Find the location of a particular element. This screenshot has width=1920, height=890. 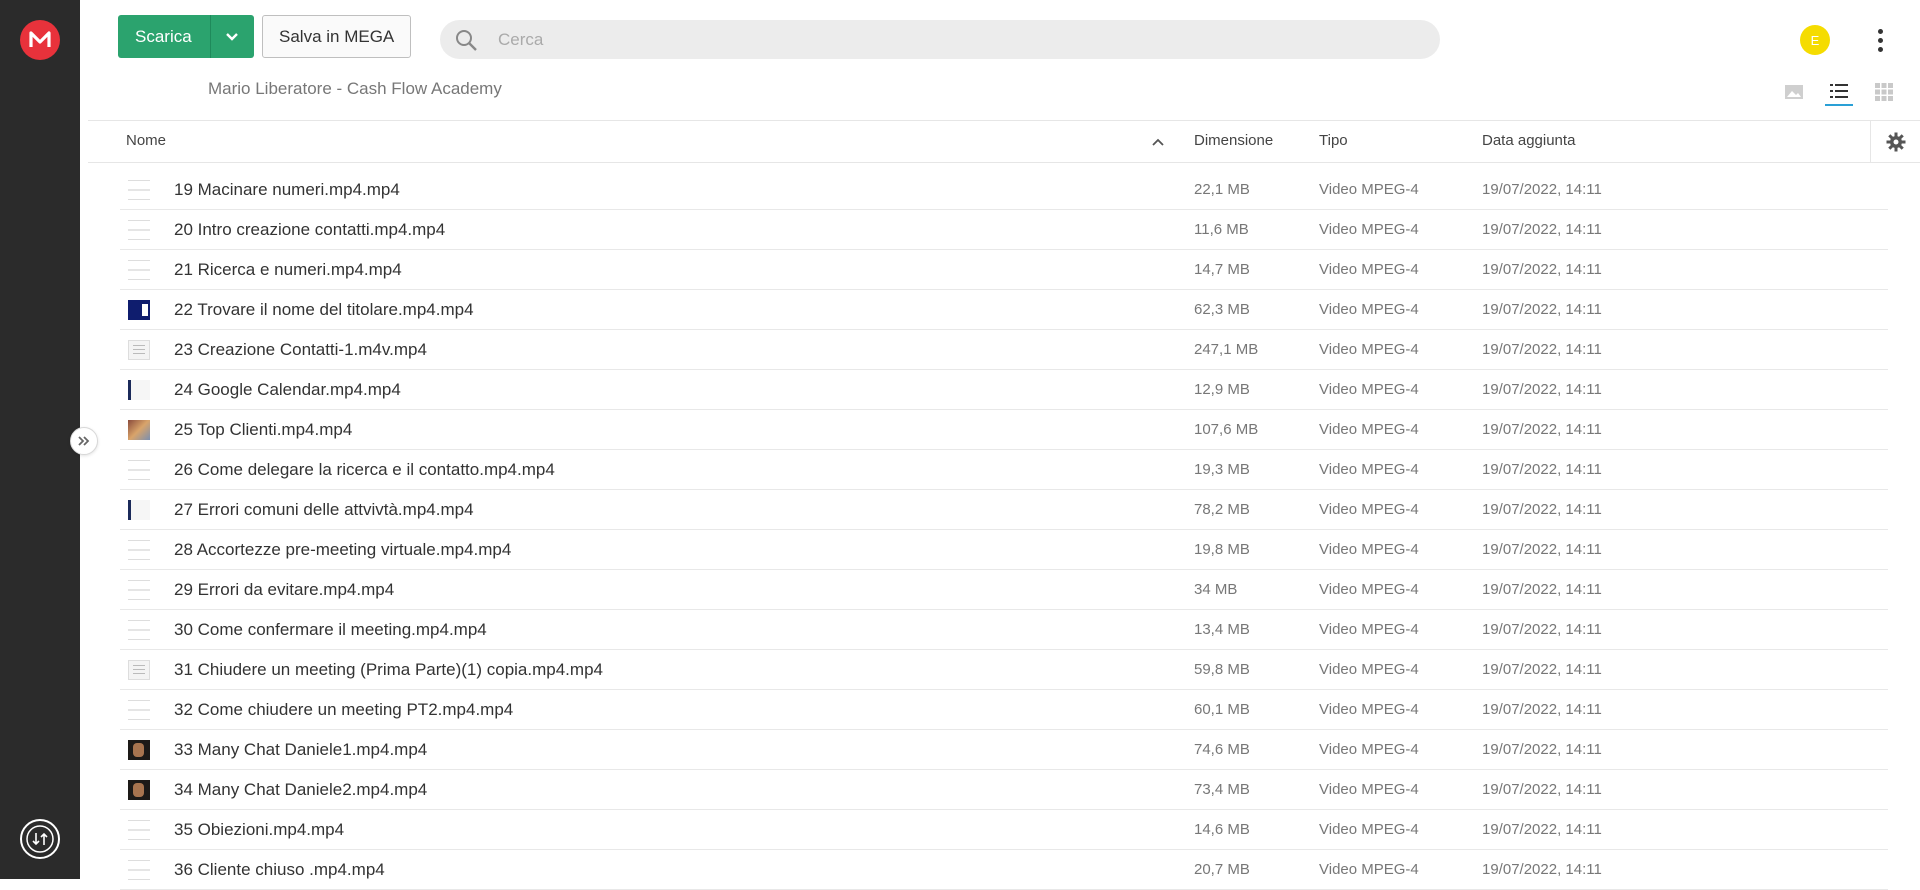

expand-sidebar-button is located at coordinates (84, 441).